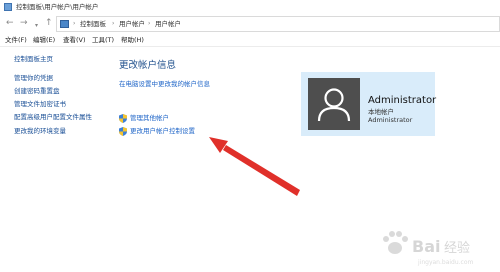 This screenshot has width=500, height=272. Describe the element at coordinates (40, 131) in the screenshot. I see `sidebar-item-environment-variables: 更改我的环境变量` at that location.